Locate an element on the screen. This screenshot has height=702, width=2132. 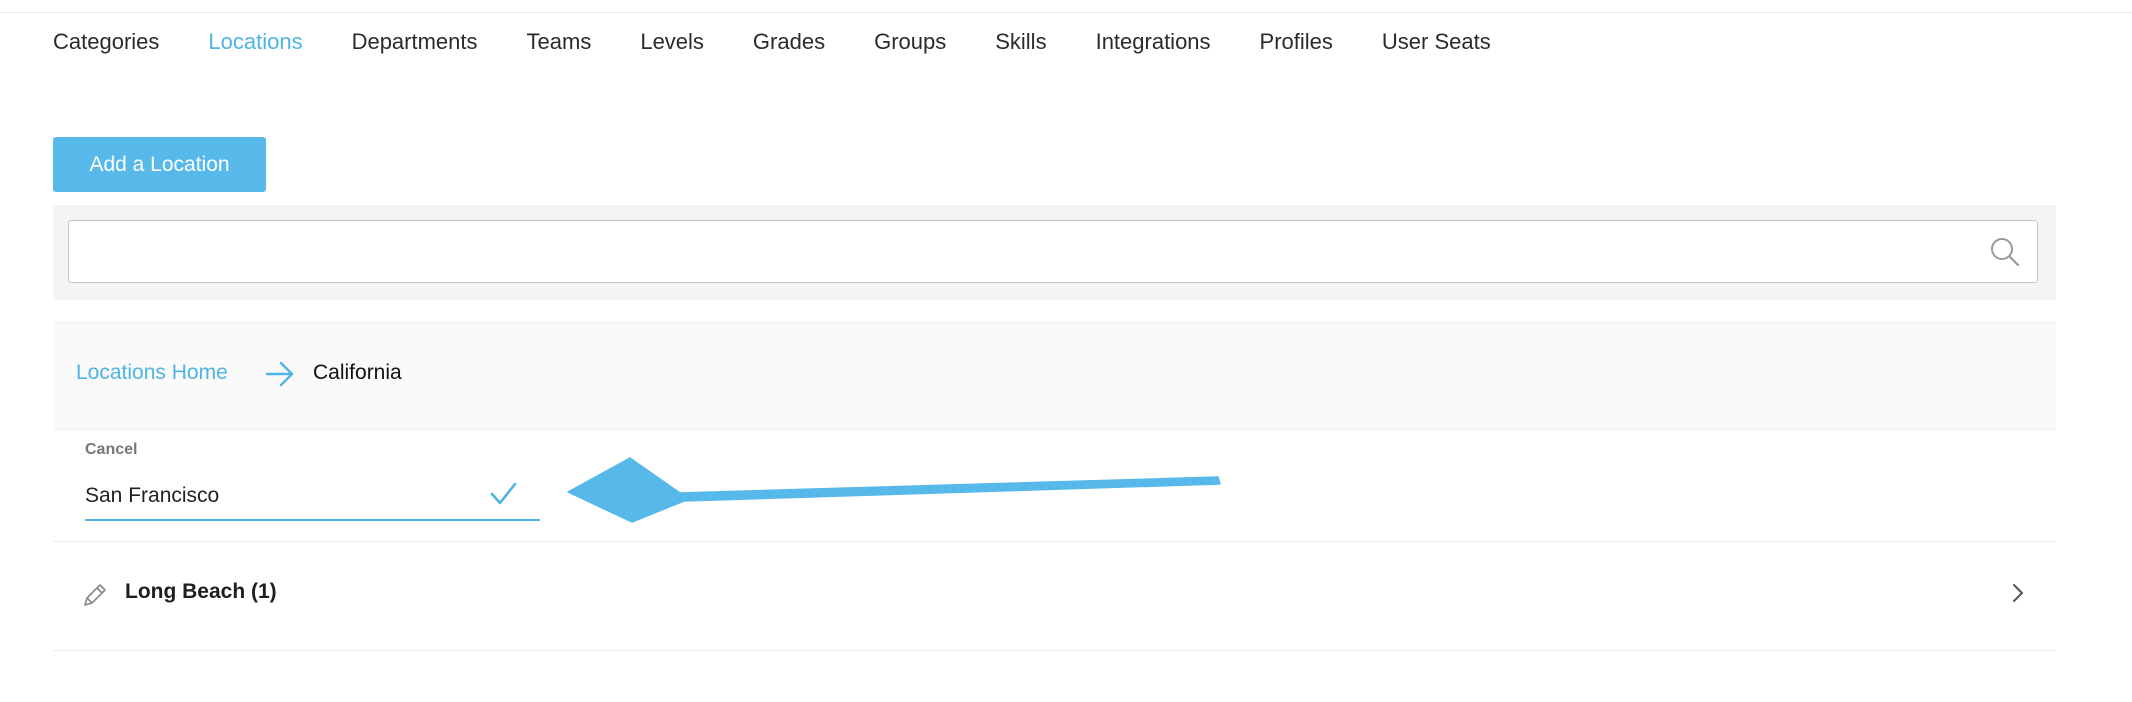
tab-categories: Categories is located at coordinates (106, 42).